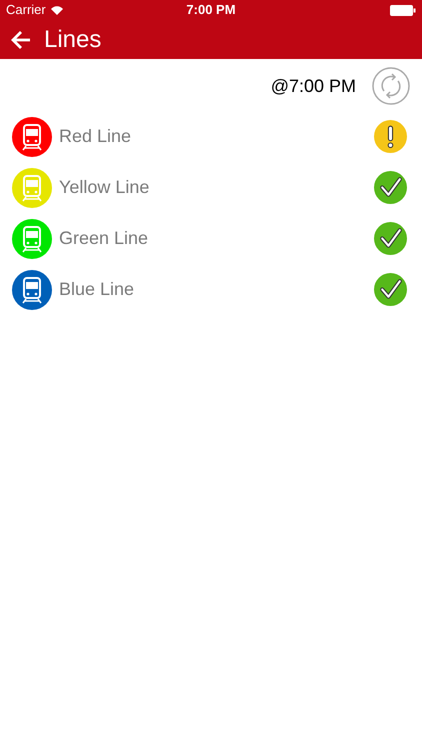 The height and width of the screenshot is (750, 422). Describe the element at coordinates (104, 238) in the screenshot. I see `line-name: Green Line` at that location.